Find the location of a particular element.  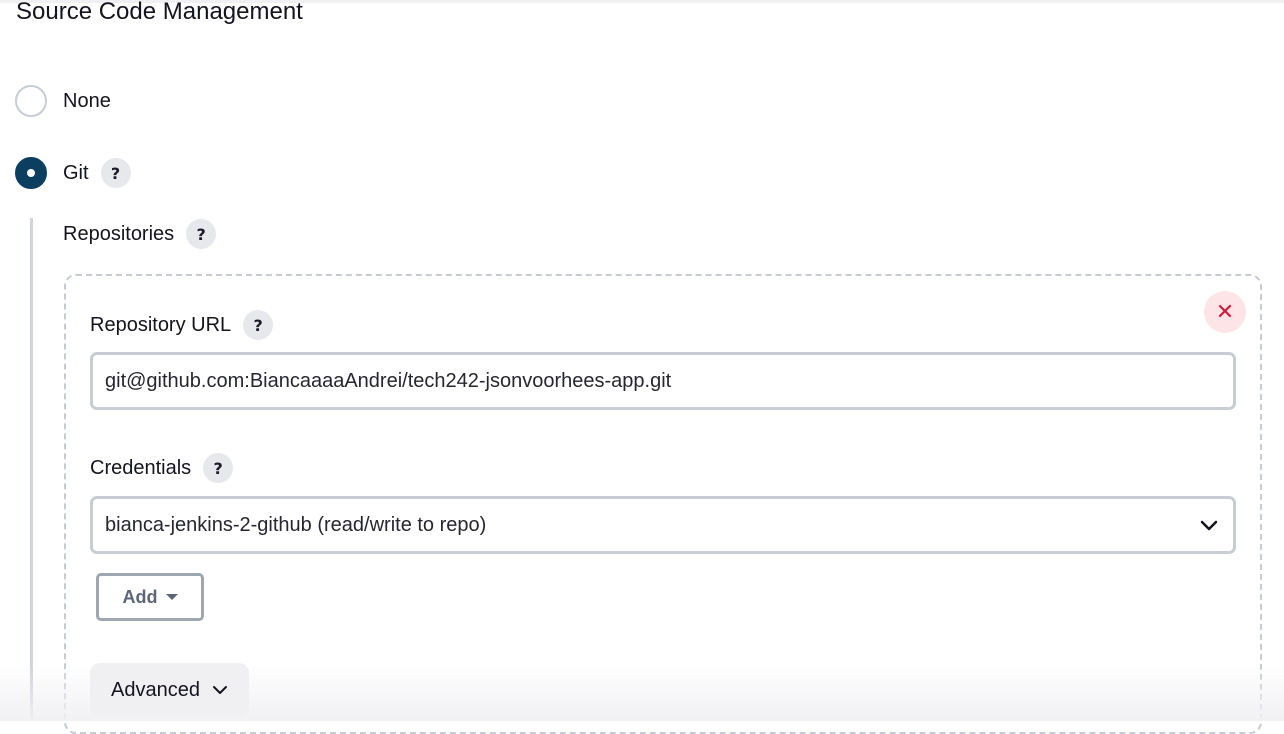

advanced-label: Advanced is located at coordinates (155, 689).